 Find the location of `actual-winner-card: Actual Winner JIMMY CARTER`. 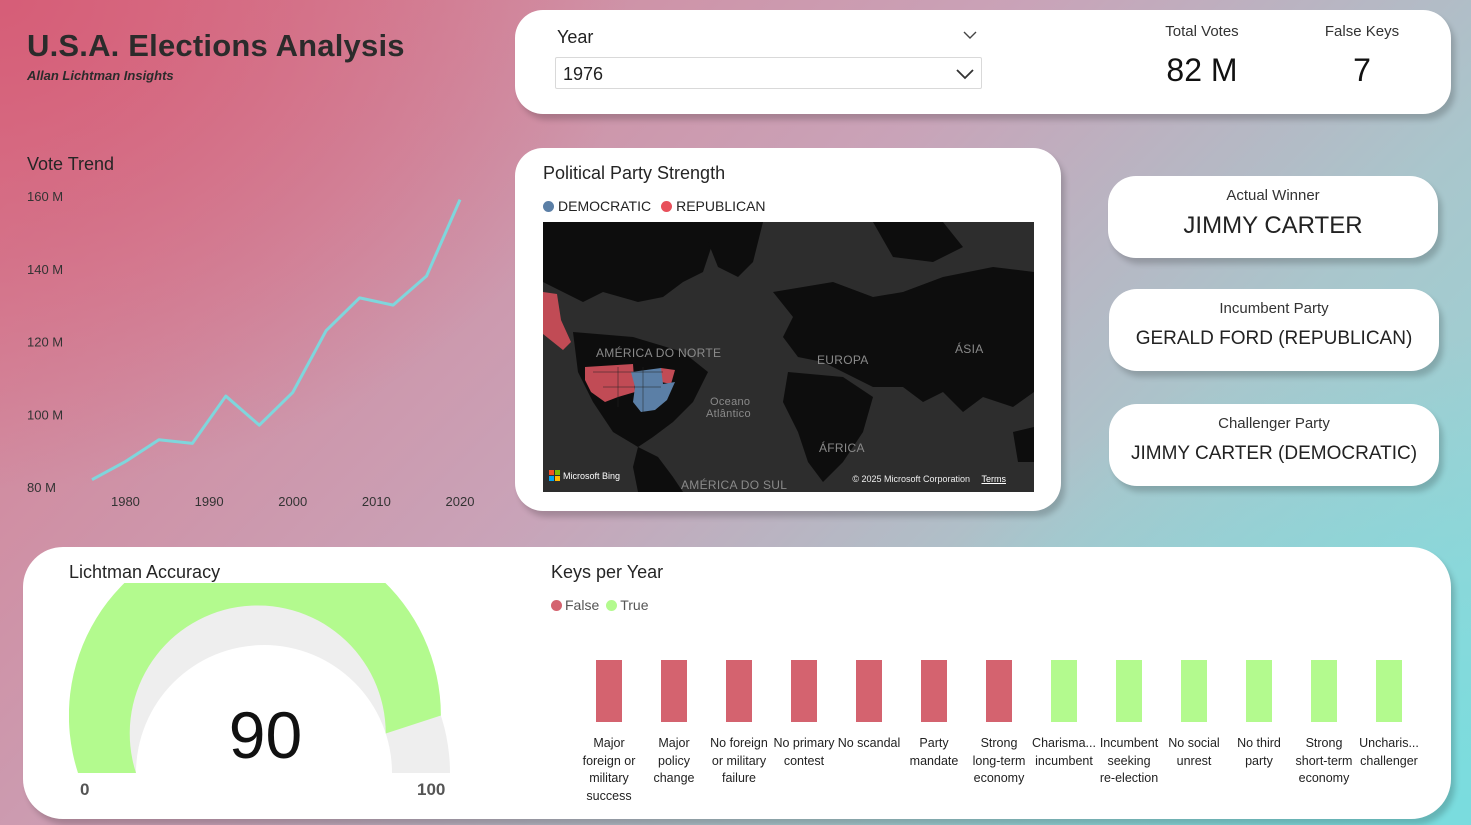

actual-winner-card: Actual Winner JIMMY CARTER is located at coordinates (1273, 217).